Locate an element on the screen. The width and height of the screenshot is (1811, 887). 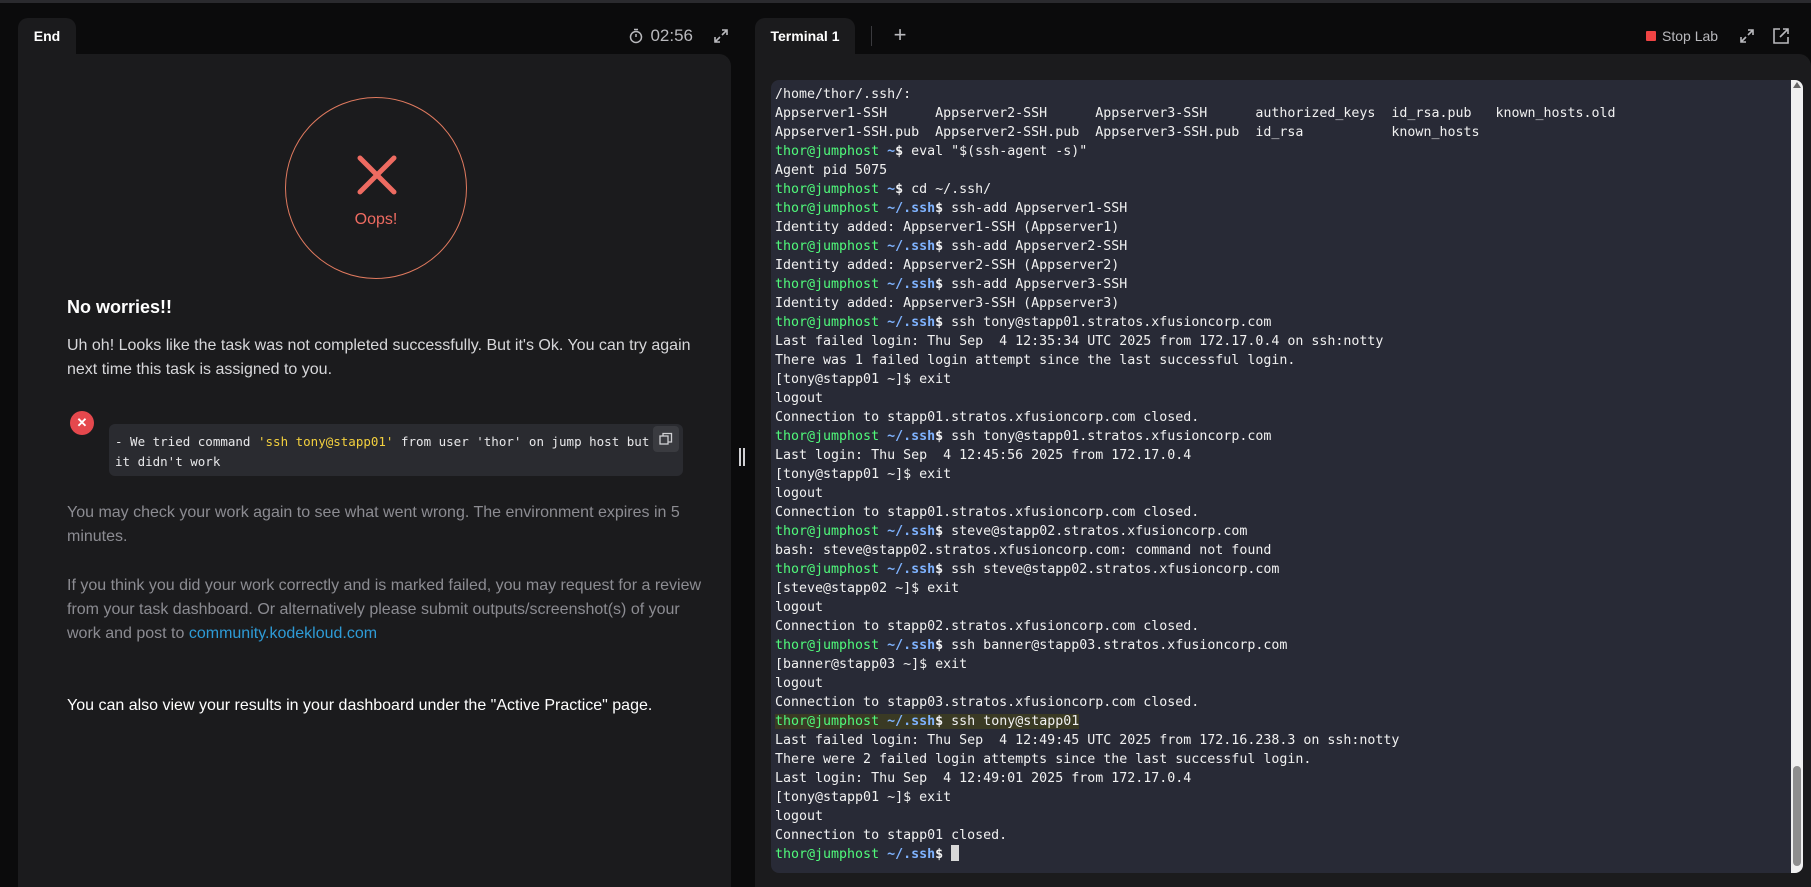
terminal-prompt-line: thor@jumphost ~$ eval "$(ssh-agent -s)" is located at coordinates (1278, 151).